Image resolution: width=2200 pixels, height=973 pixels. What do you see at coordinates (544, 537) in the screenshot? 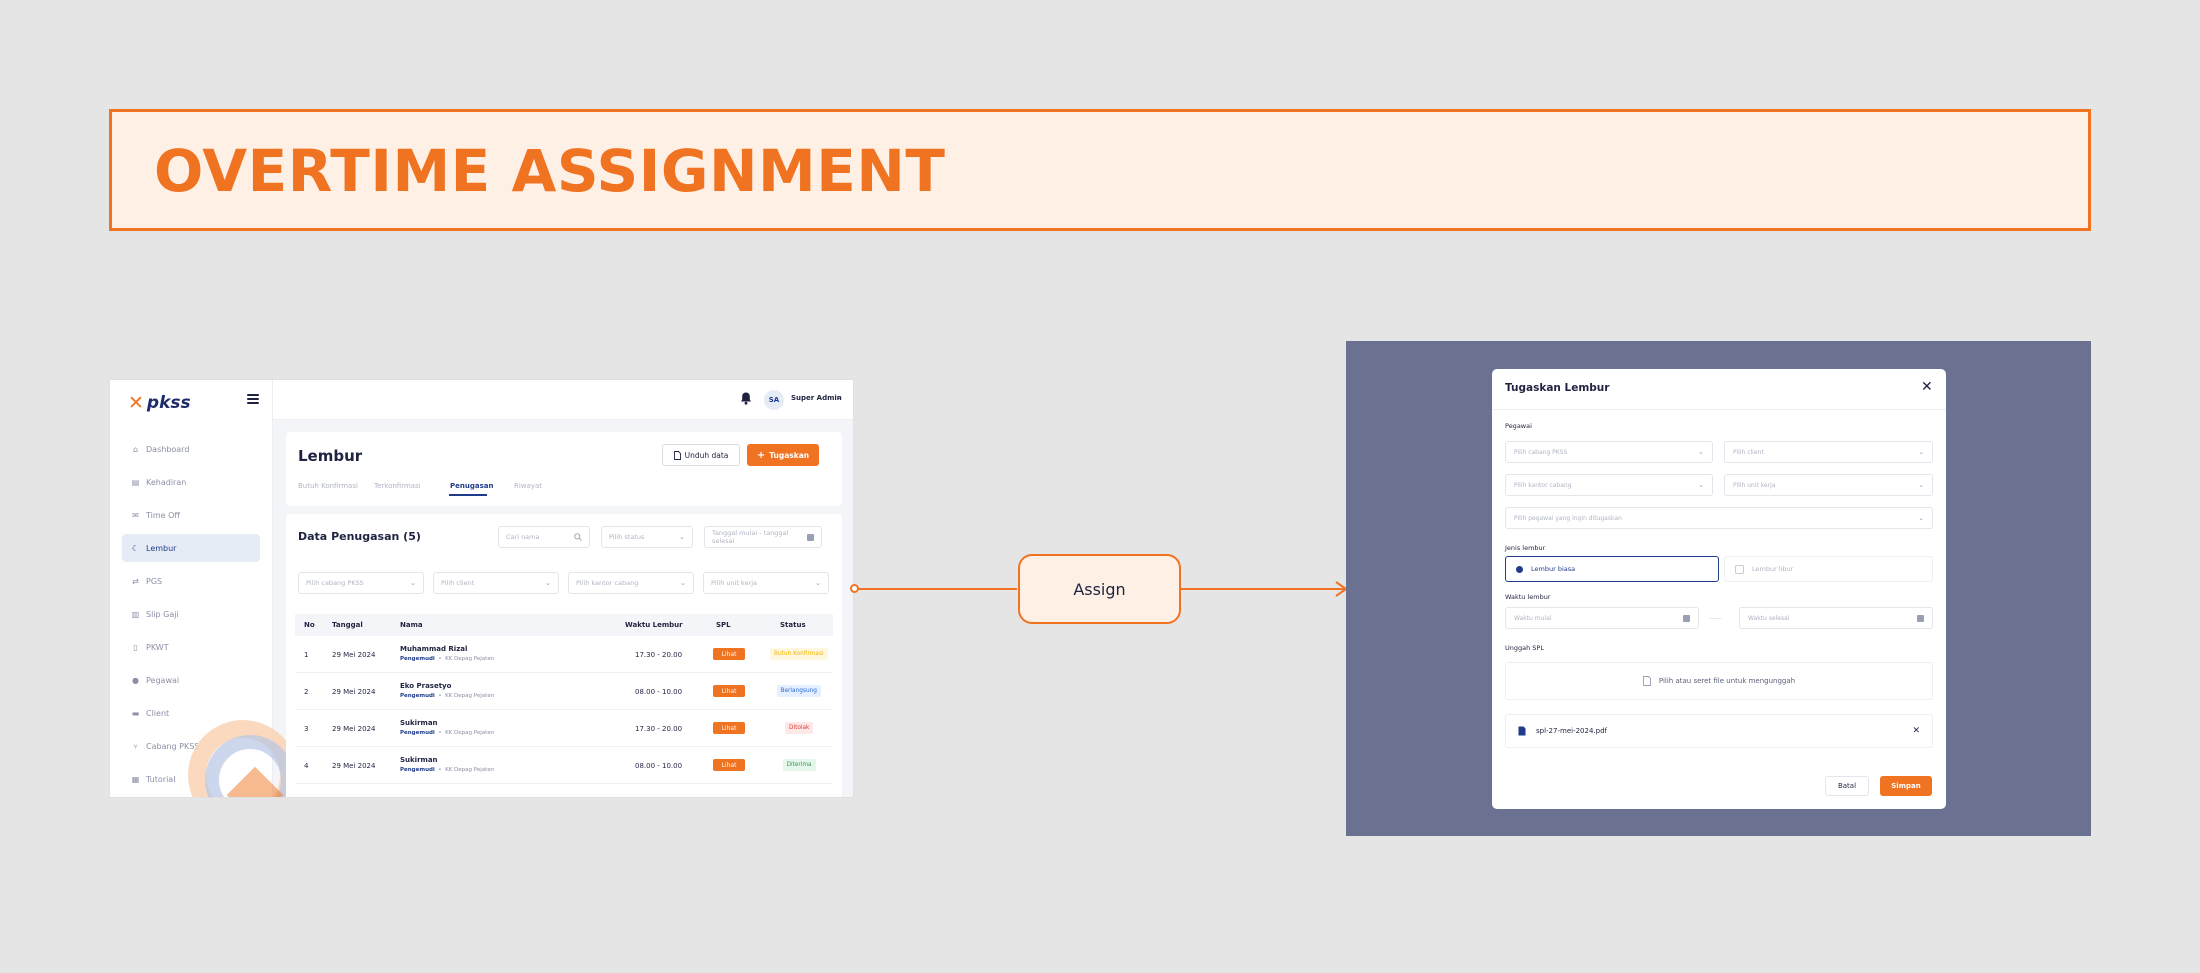
I see `search-input: Cari nama` at bounding box center [544, 537].